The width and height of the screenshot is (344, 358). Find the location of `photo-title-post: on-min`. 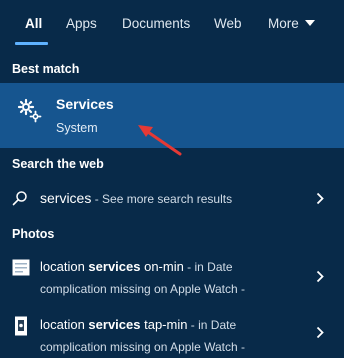

photo-title-post: on-min is located at coordinates (162, 266).